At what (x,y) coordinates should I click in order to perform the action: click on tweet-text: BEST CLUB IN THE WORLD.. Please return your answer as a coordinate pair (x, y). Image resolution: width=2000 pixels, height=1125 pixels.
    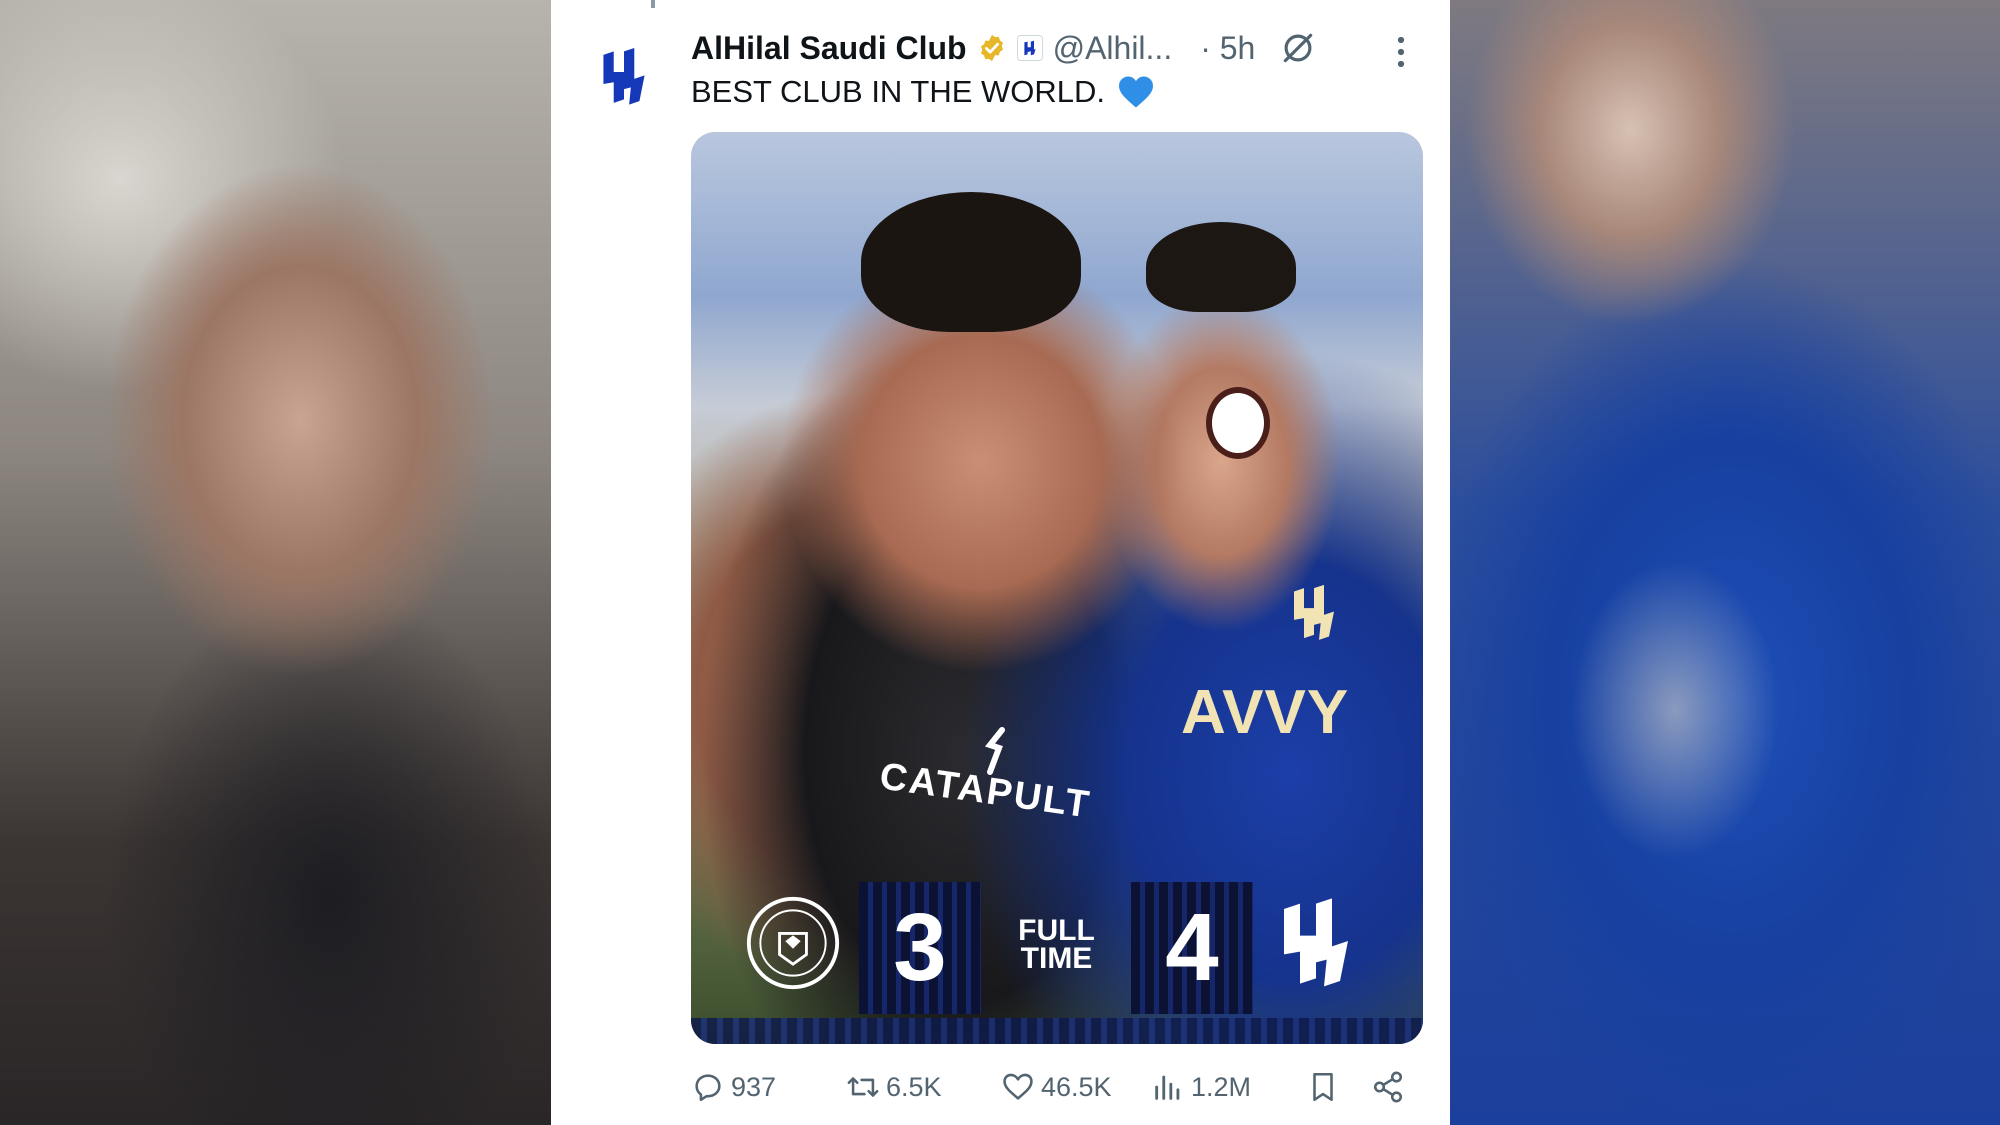
    Looking at the image, I should click on (923, 92).